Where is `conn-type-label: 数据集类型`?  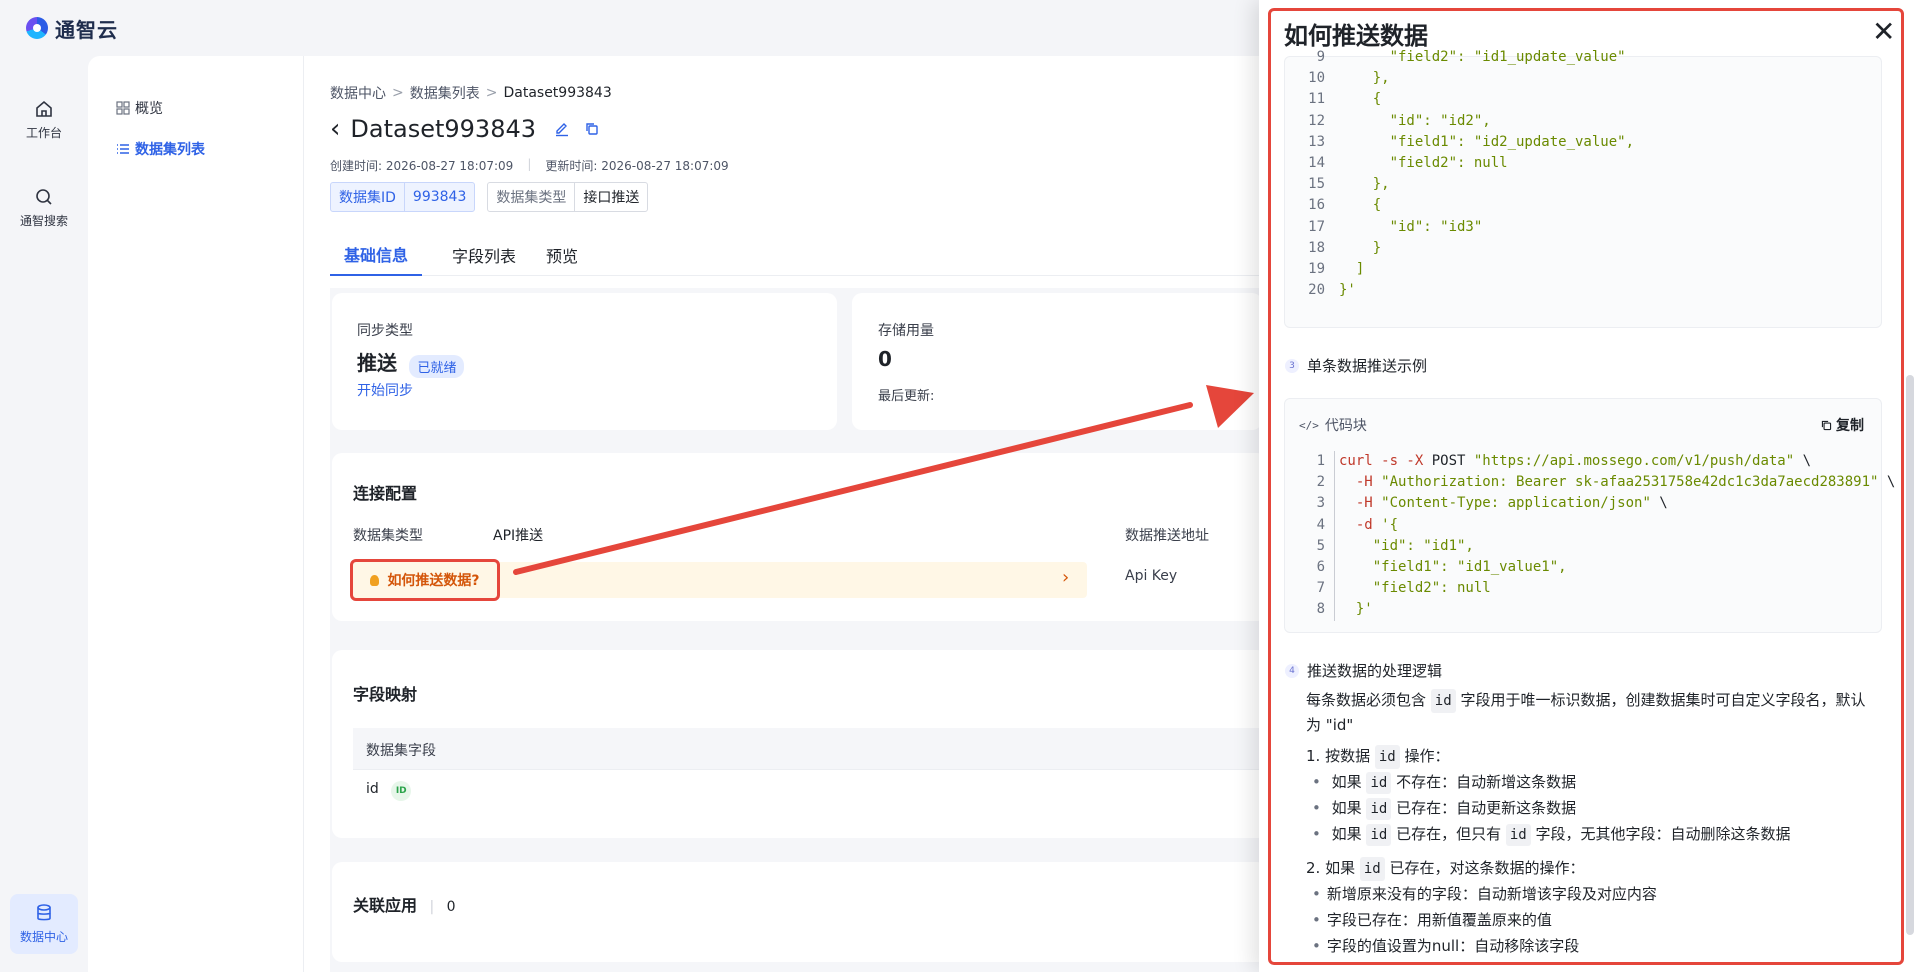 conn-type-label: 数据集类型 is located at coordinates (388, 536).